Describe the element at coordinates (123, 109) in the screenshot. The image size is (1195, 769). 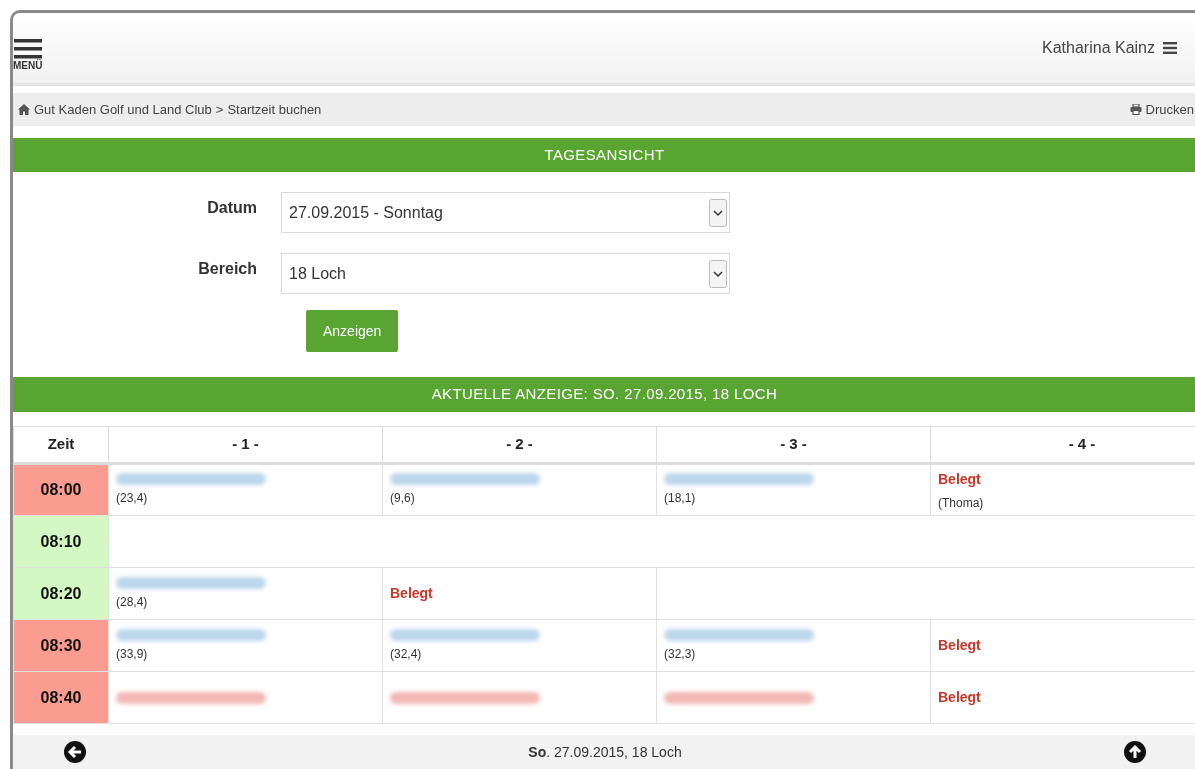
I see `breadcrumb-link: Gut Kaden Golf und Land Club` at that location.